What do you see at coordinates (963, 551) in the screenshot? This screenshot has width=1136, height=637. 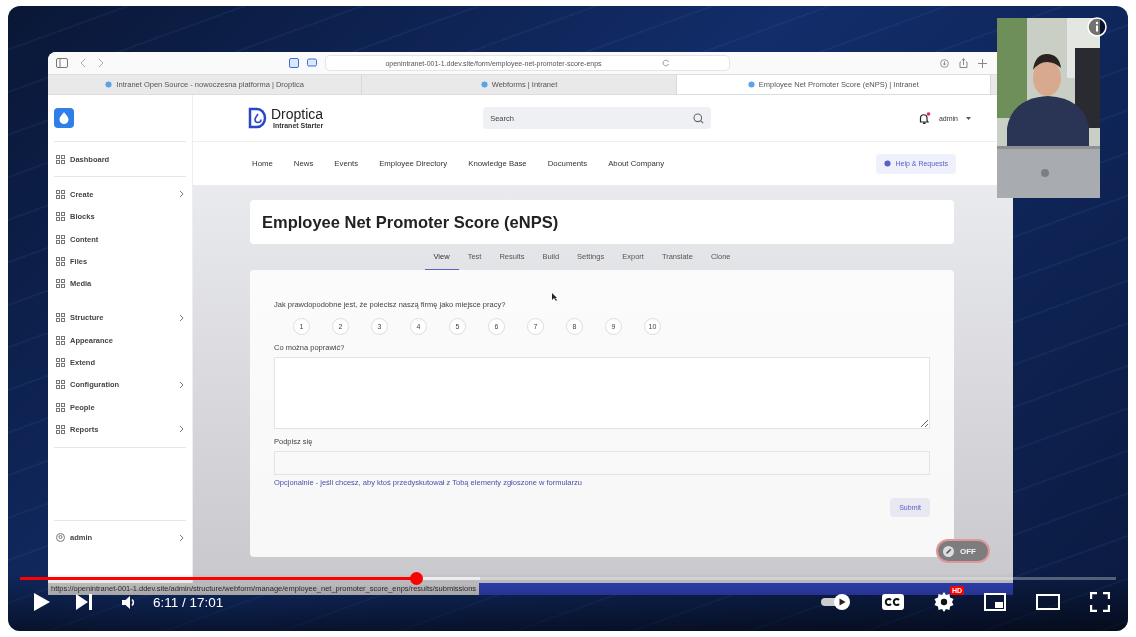 I see `edit-toggle: OFF` at bounding box center [963, 551].